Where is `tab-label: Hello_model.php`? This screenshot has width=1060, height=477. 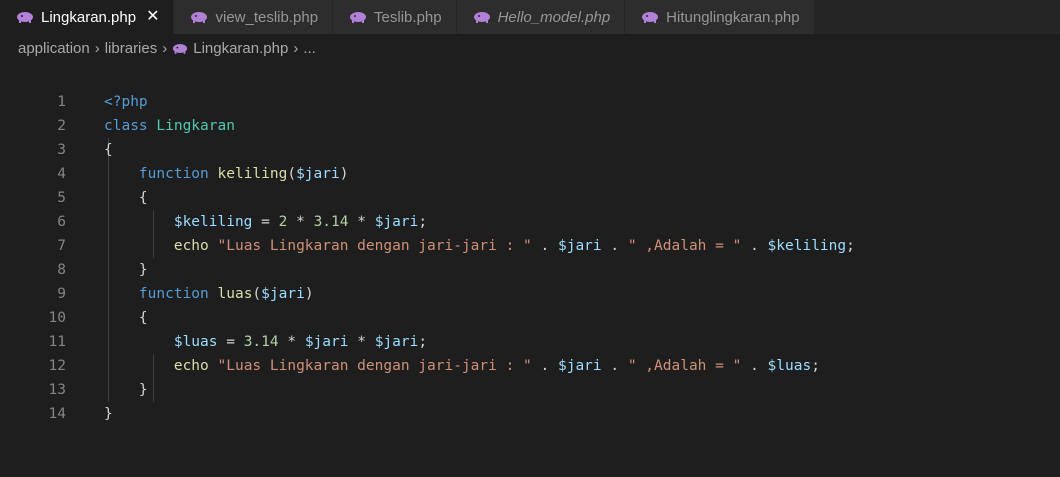
tab-label: Hello_model.php is located at coordinates (554, 17).